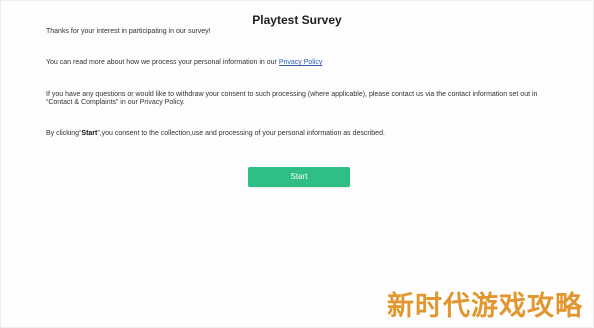  Describe the element at coordinates (299, 177) in the screenshot. I see `start-button: Start` at that location.